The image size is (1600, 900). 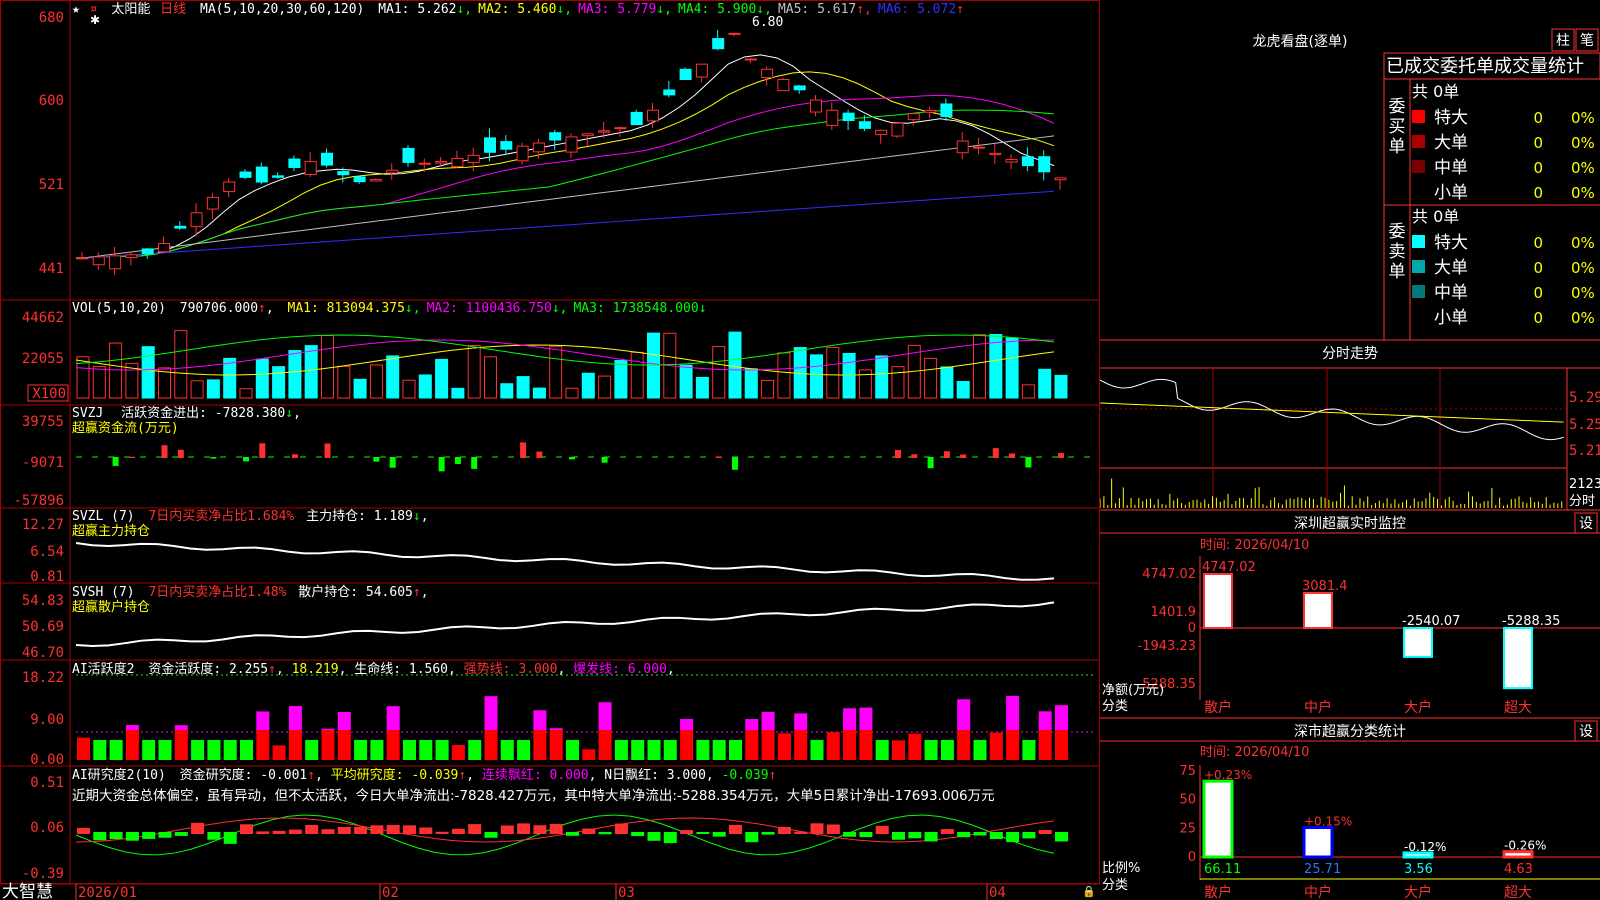 What do you see at coordinates (76, 9) in the screenshot?
I see `star-icon: ★` at bounding box center [76, 9].